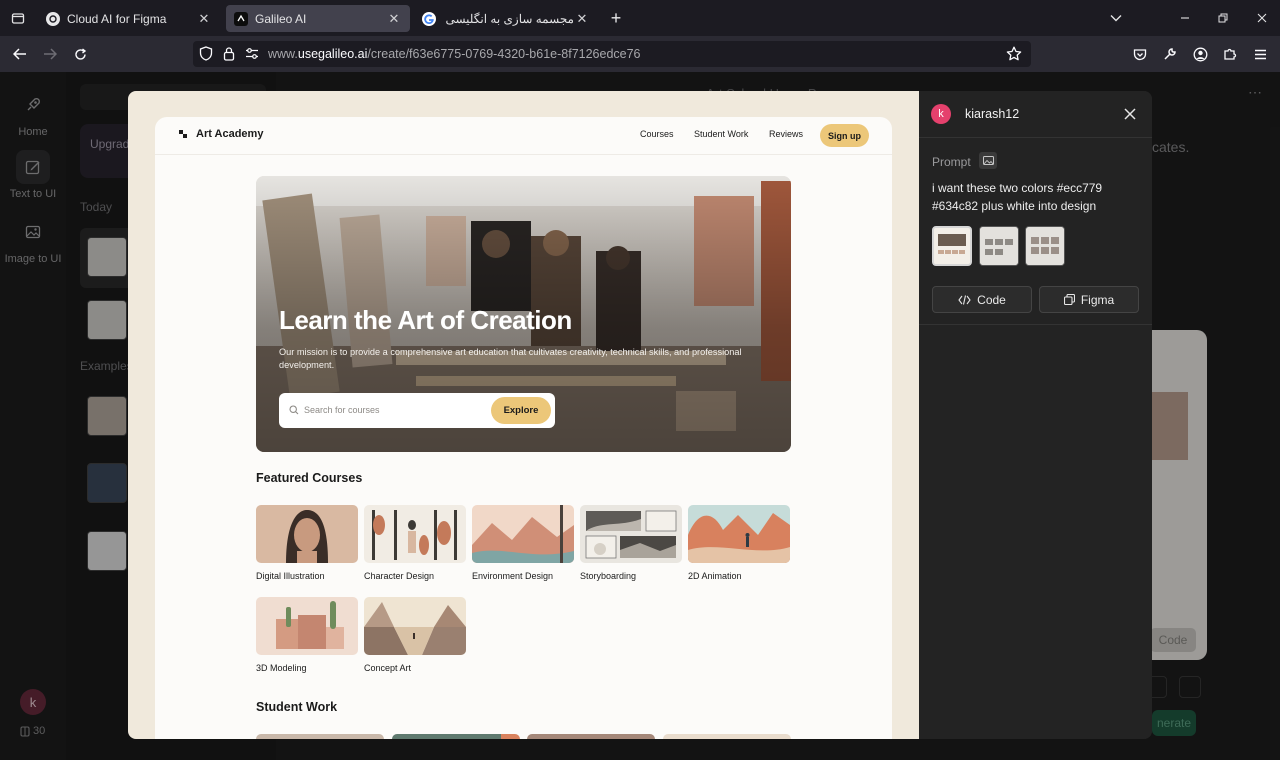 Image resolution: width=1280 pixels, height=760 pixels. What do you see at coordinates (1200, 54) in the screenshot?
I see `account-icon` at bounding box center [1200, 54].